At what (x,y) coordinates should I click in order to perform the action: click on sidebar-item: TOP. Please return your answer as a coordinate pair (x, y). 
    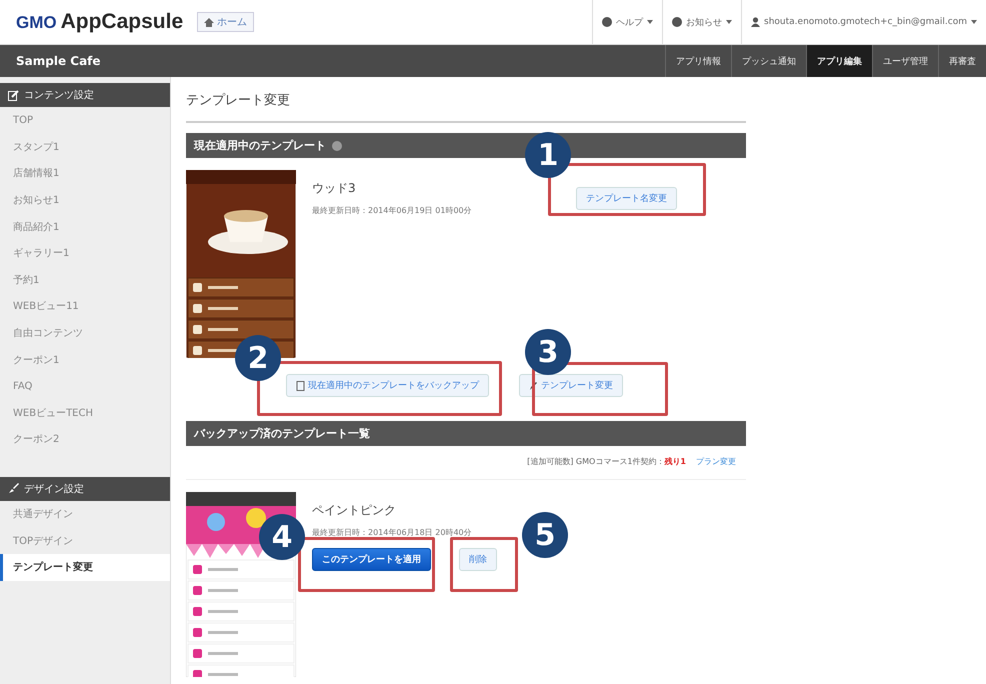
    Looking at the image, I should click on (85, 120).